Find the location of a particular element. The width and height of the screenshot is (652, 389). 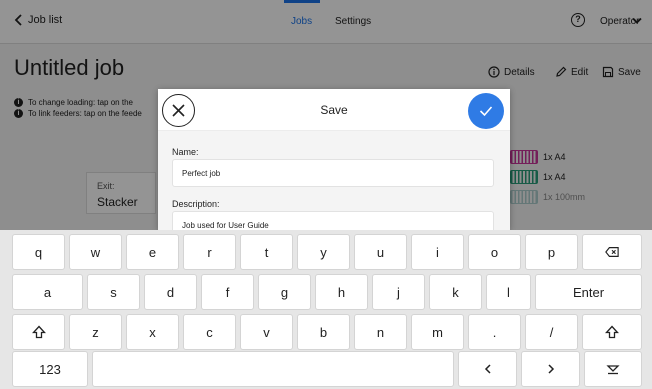

key-i: i is located at coordinates (437, 252).